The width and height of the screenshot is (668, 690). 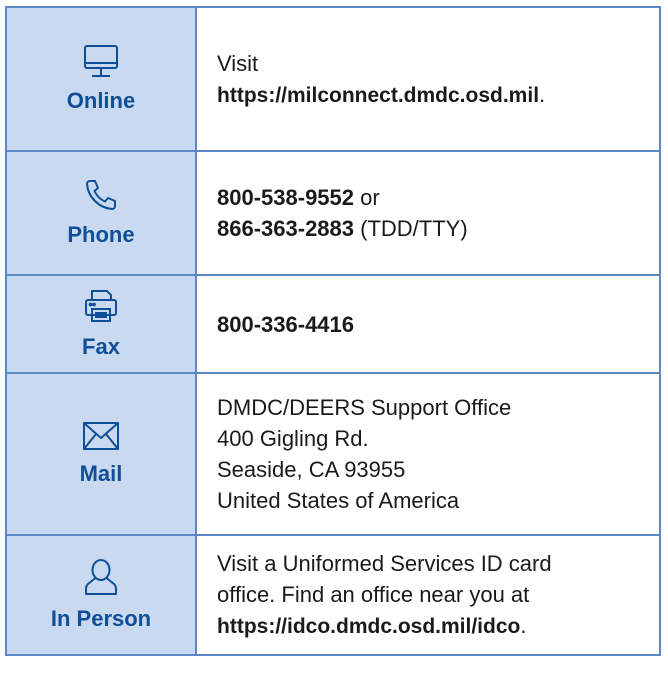 What do you see at coordinates (101, 306) in the screenshot?
I see `fax-icon` at bounding box center [101, 306].